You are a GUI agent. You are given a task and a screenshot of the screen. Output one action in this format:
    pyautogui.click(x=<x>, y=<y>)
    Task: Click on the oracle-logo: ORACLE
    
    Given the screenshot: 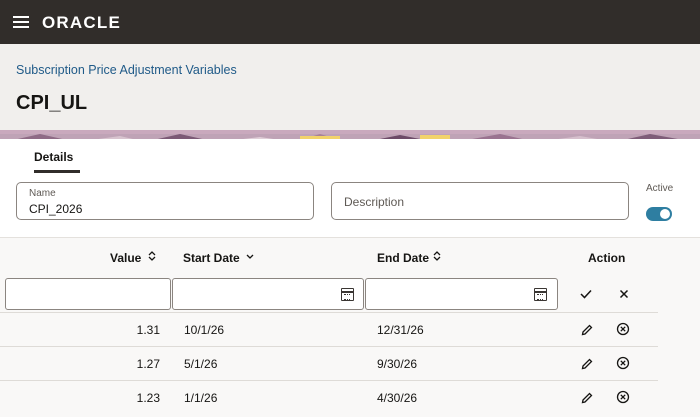 What is the action you would take?
    pyautogui.click(x=81, y=22)
    